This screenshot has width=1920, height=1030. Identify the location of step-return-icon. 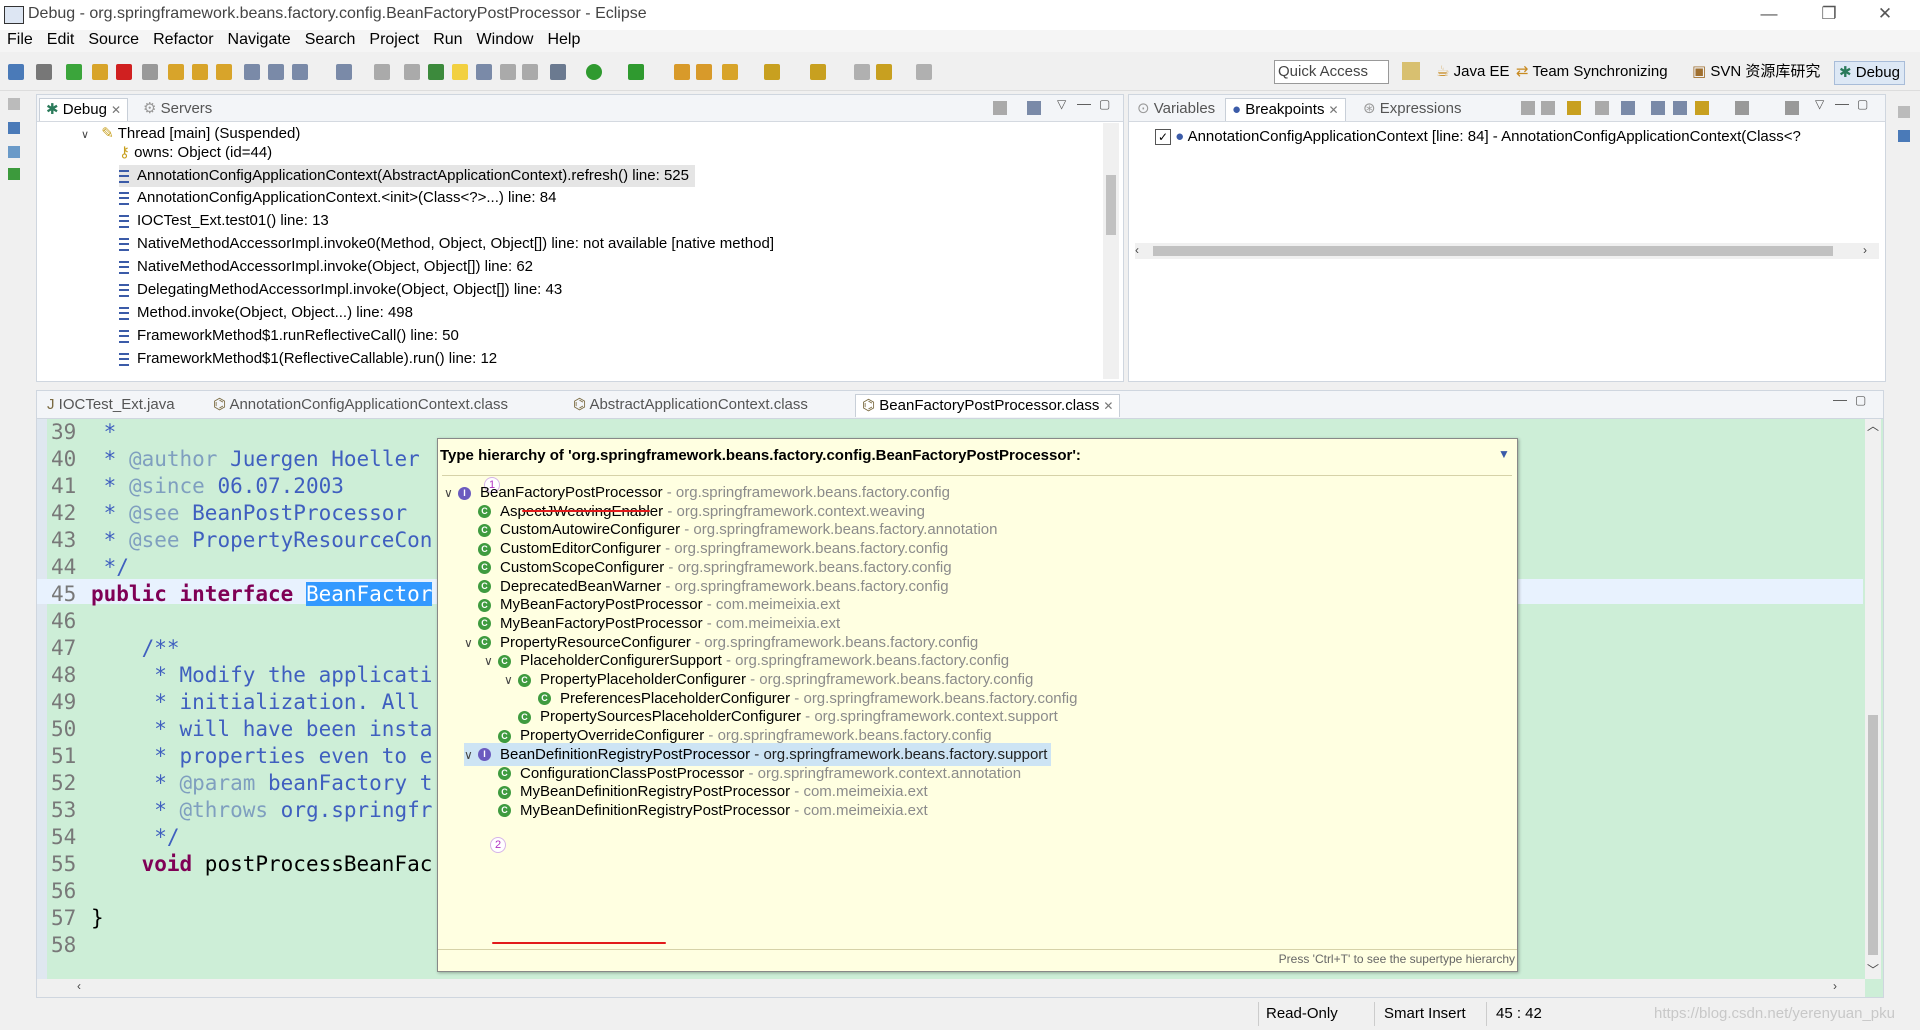
(224, 72).